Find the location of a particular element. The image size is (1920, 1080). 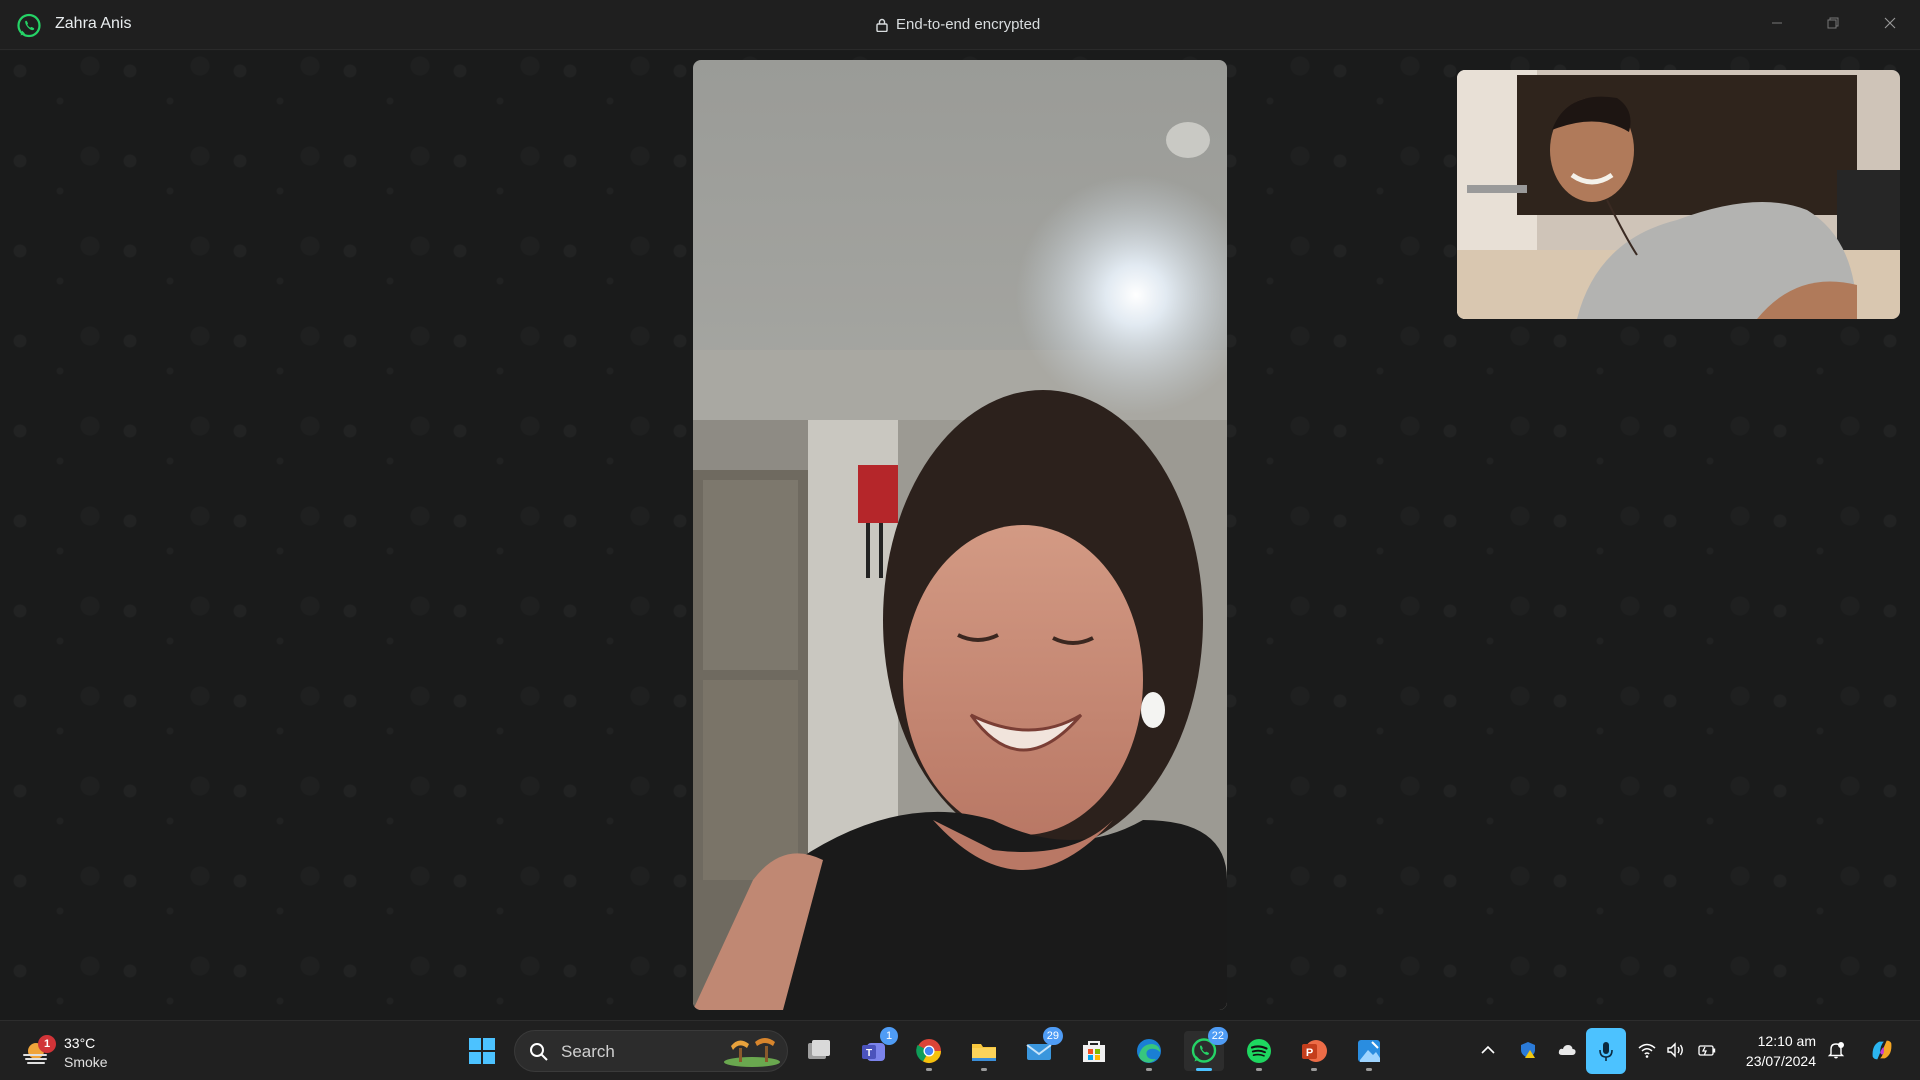

clock-time: 12:10 am is located at coordinates (1786, 1041).